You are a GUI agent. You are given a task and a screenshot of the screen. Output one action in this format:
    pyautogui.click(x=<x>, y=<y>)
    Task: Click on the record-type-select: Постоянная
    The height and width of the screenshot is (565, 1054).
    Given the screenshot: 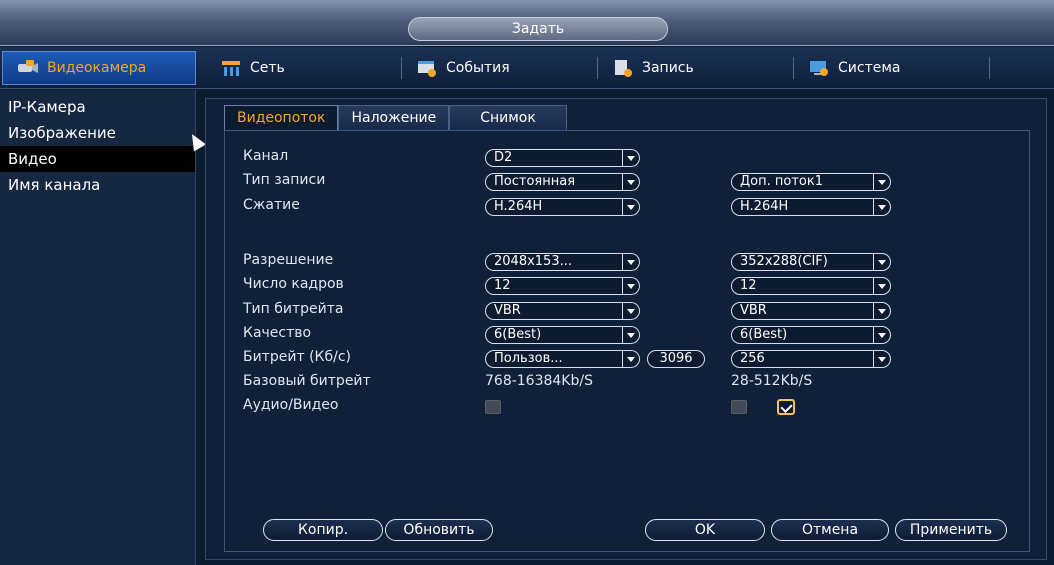 What is the action you would take?
    pyautogui.click(x=562, y=182)
    